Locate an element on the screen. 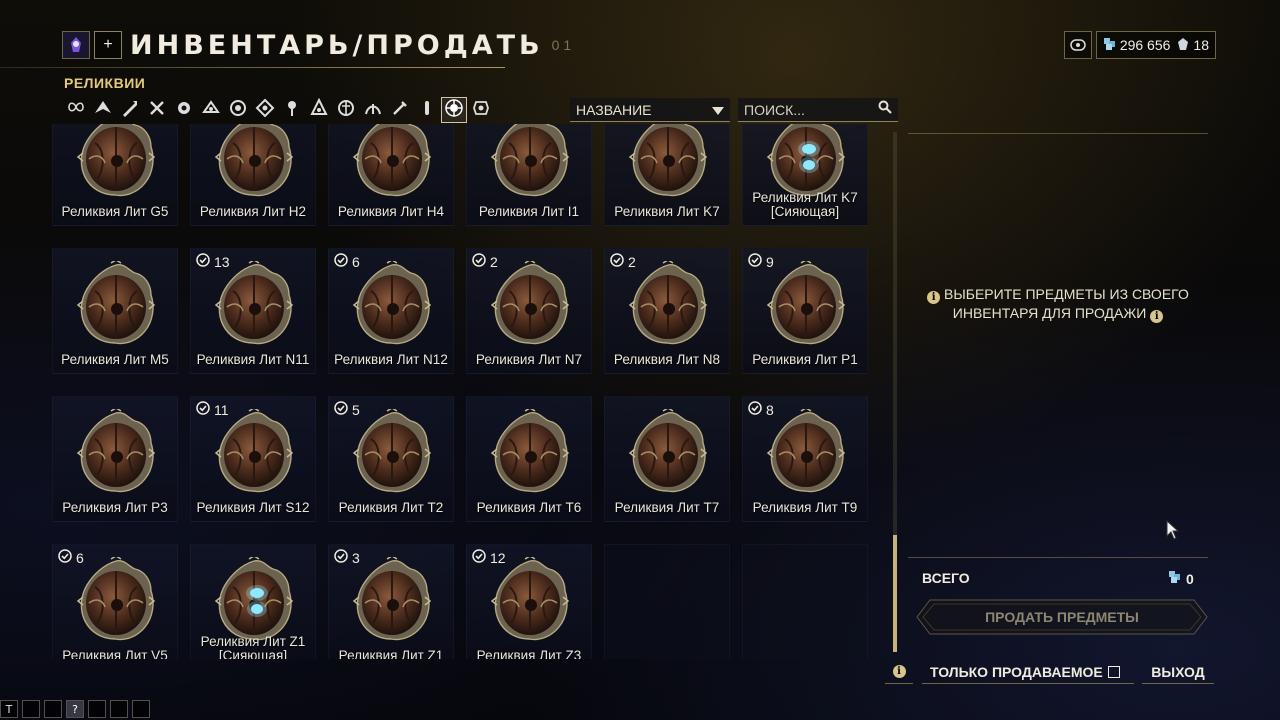  item-name: Реликвия Лит H2 is located at coordinates (253, 212).